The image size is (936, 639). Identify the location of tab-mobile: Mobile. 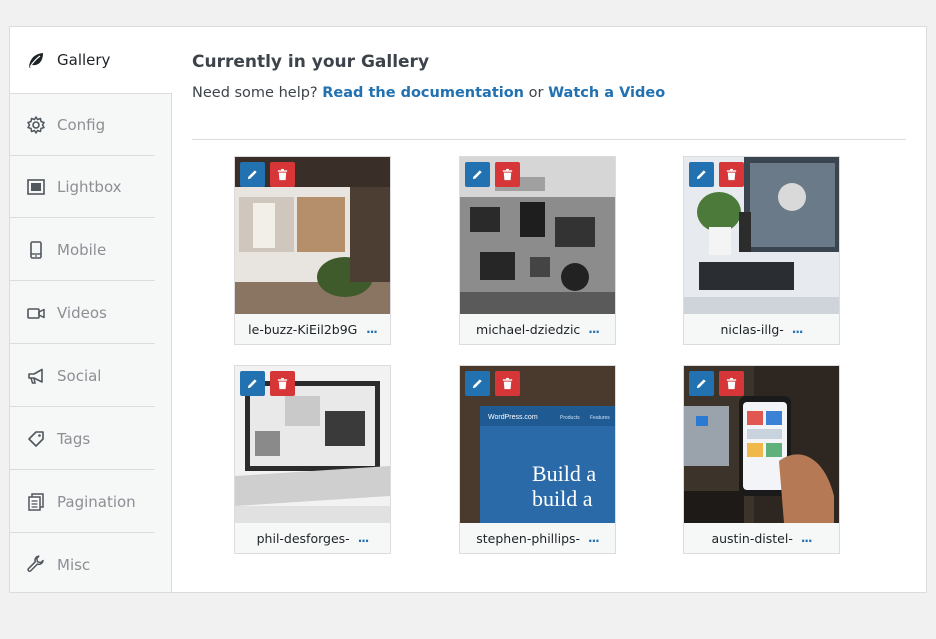
(82, 250).